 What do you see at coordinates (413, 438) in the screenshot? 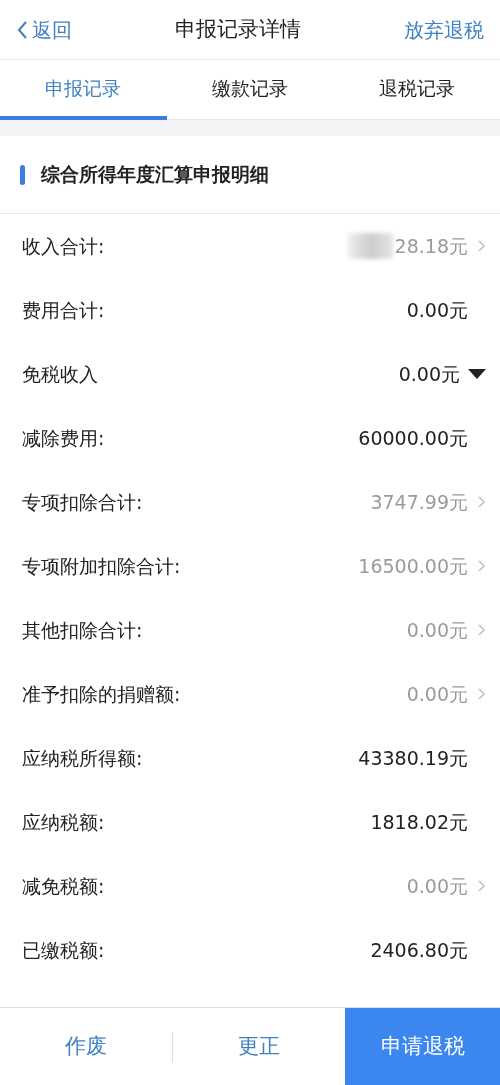
I see `row-value: 60000.00元` at bounding box center [413, 438].